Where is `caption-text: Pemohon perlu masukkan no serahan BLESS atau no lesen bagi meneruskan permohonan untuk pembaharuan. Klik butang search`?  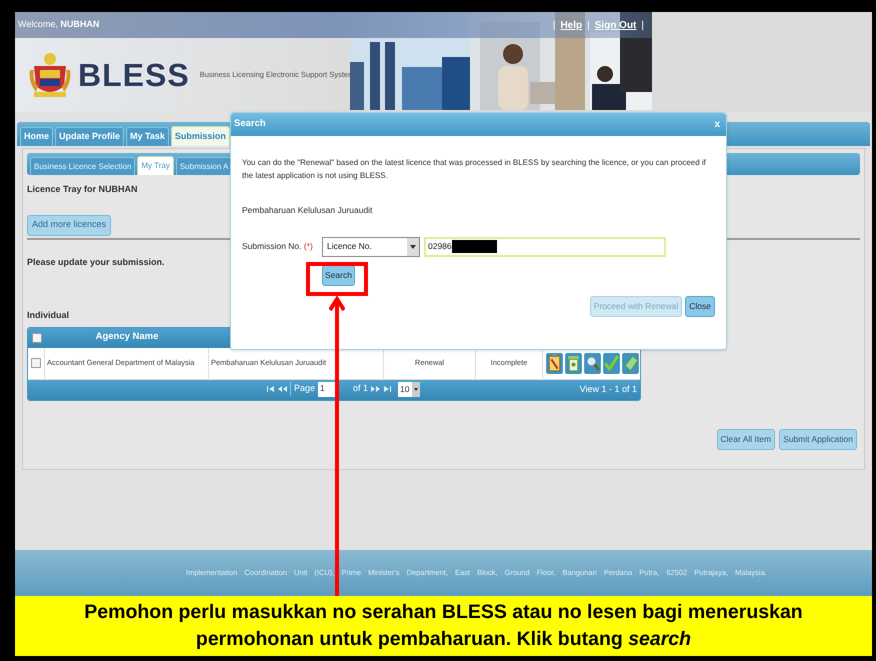 caption-text: Pemohon perlu masukkan no serahan BLESS atau no lesen bagi meneruskan permohonan untuk pembaharuan. Klik butang search is located at coordinates (443, 626).